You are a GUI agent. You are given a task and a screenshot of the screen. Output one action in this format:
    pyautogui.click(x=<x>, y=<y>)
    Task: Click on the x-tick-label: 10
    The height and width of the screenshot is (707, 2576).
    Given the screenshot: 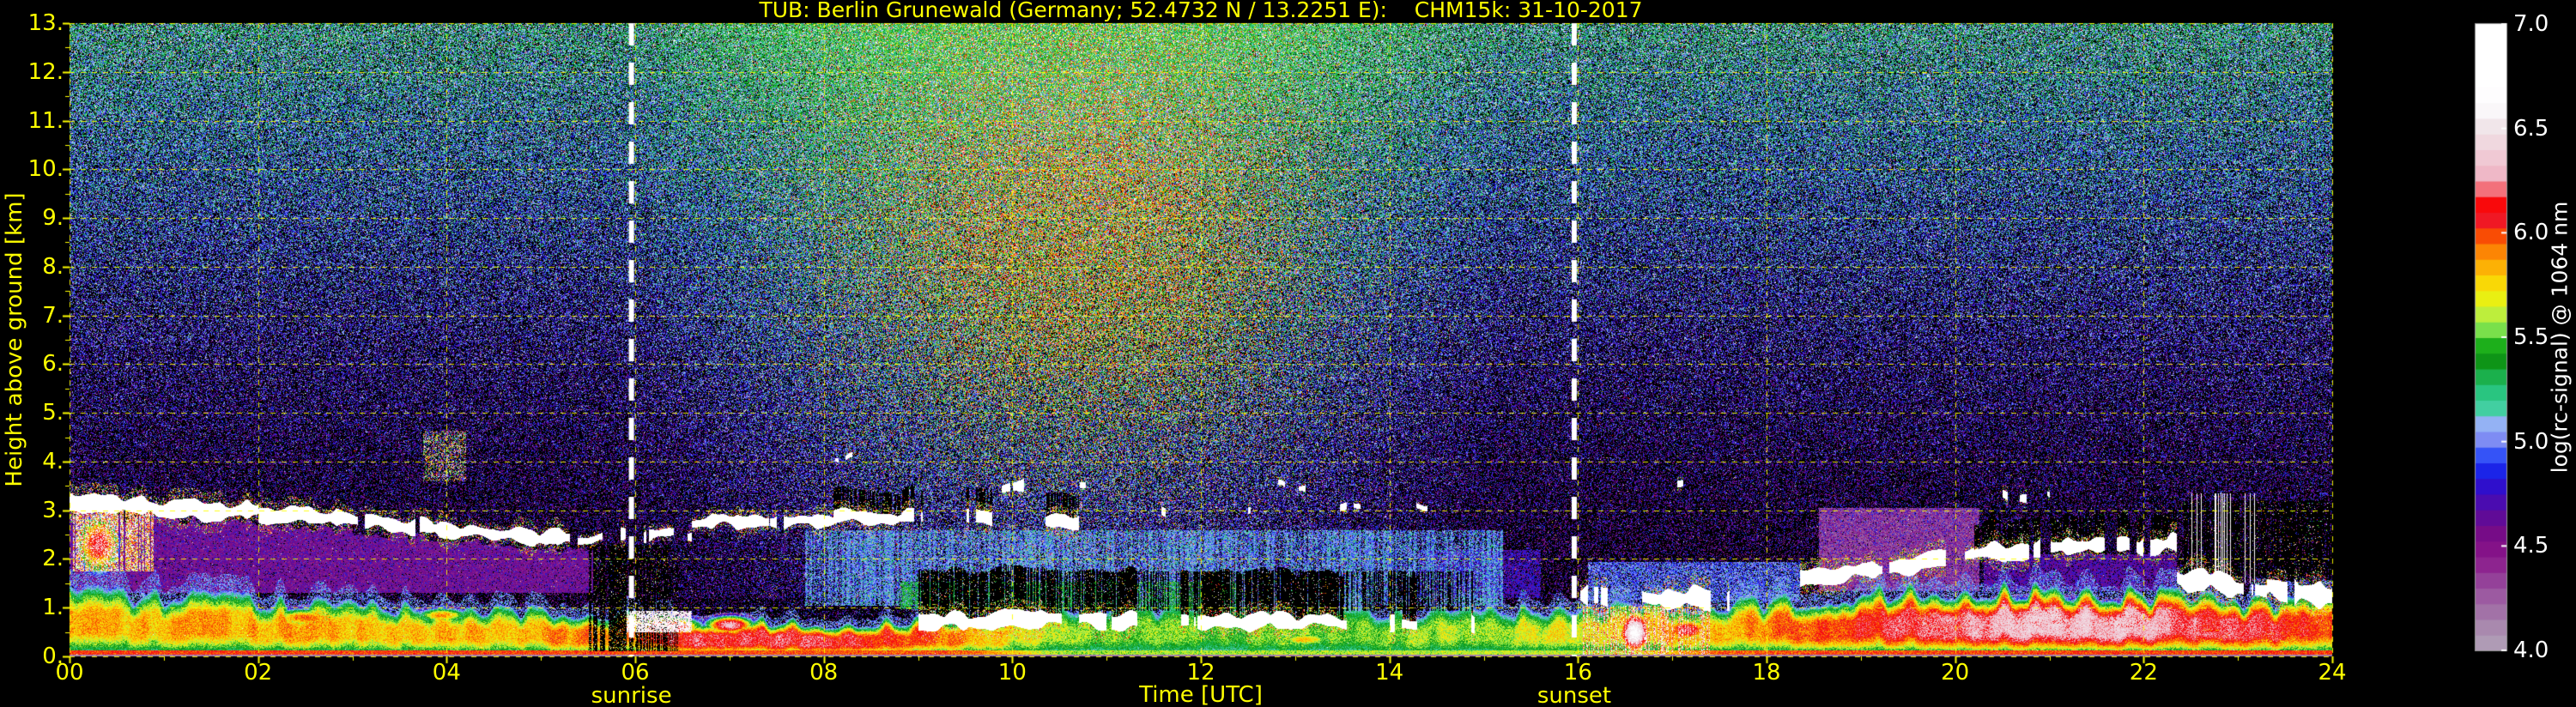 What is the action you would take?
    pyautogui.click(x=1012, y=673)
    